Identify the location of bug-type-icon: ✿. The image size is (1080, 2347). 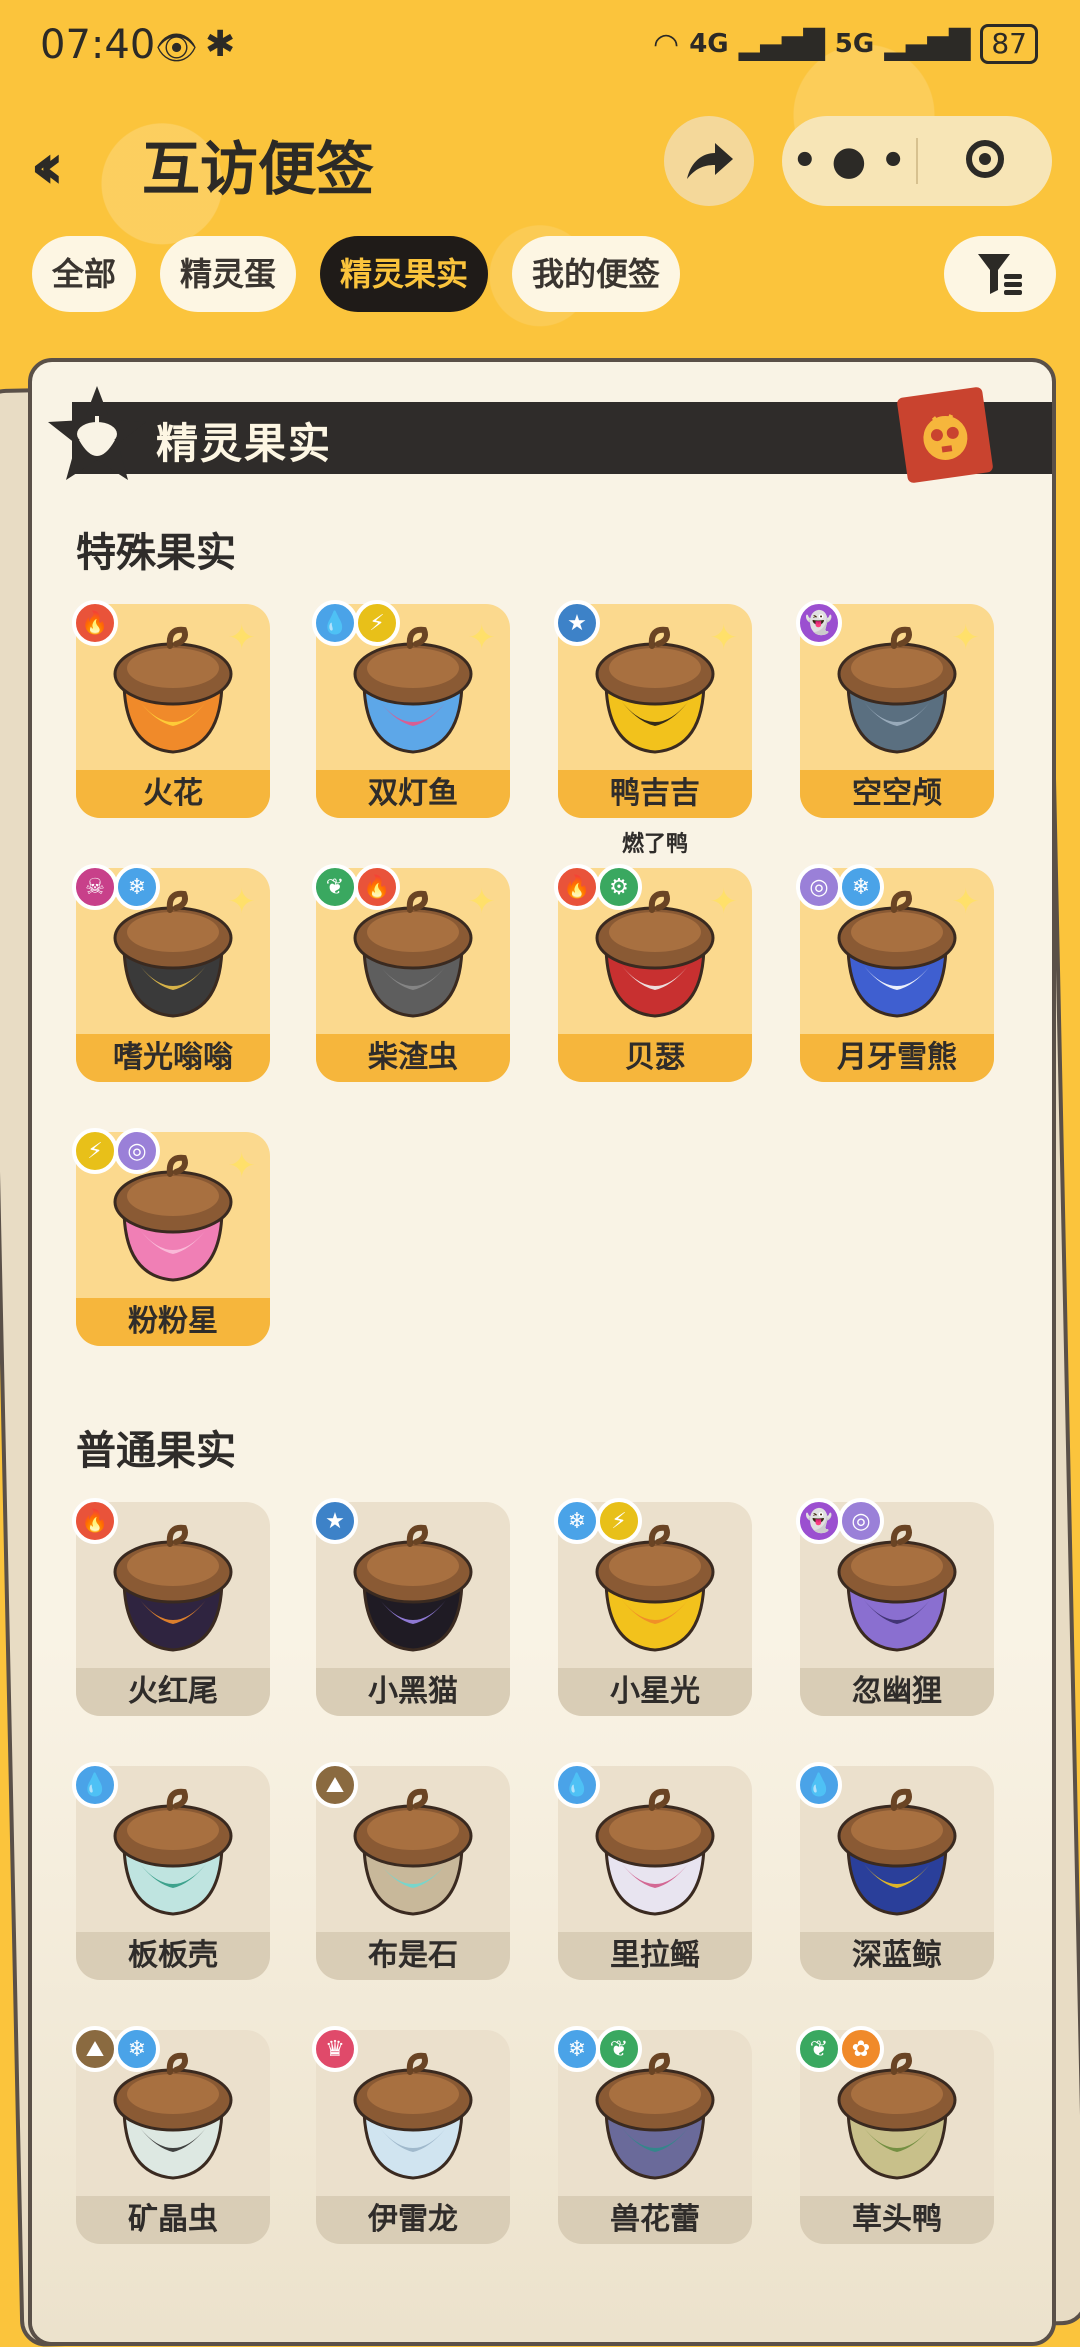
(861, 2049).